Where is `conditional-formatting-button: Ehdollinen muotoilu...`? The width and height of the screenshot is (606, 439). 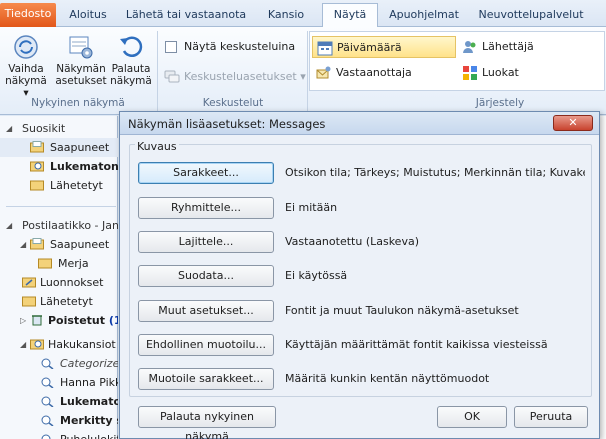 conditional-formatting-button: Ehdollinen muotoilu... is located at coordinates (206, 345).